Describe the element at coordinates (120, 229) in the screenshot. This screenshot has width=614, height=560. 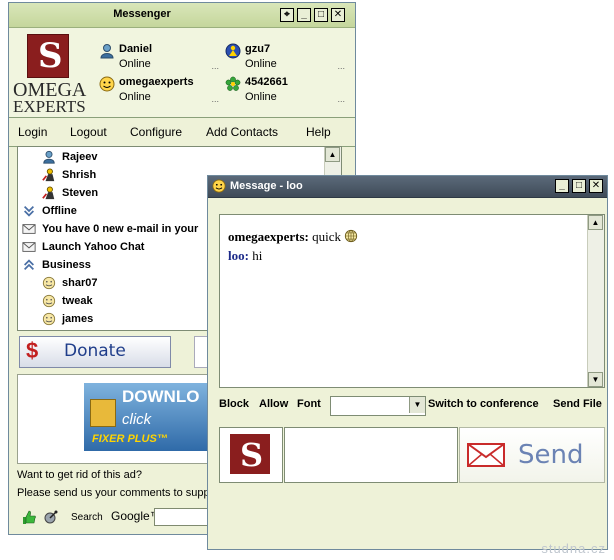
I see `email-notice-label: You have 0 new e-mail in your` at that location.